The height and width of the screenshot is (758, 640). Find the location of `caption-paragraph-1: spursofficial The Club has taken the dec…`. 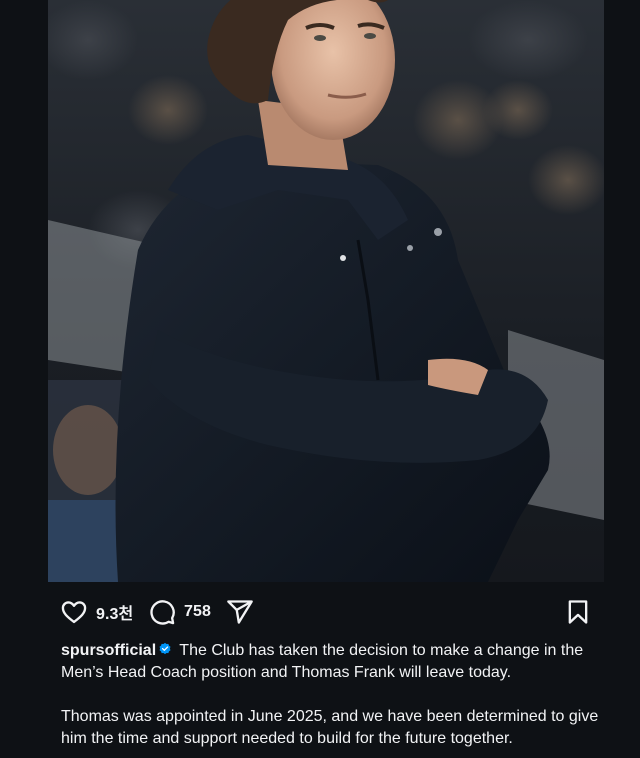

caption-paragraph-1: spursofficial The Club has taken the dec… is located at coordinates (331, 662).